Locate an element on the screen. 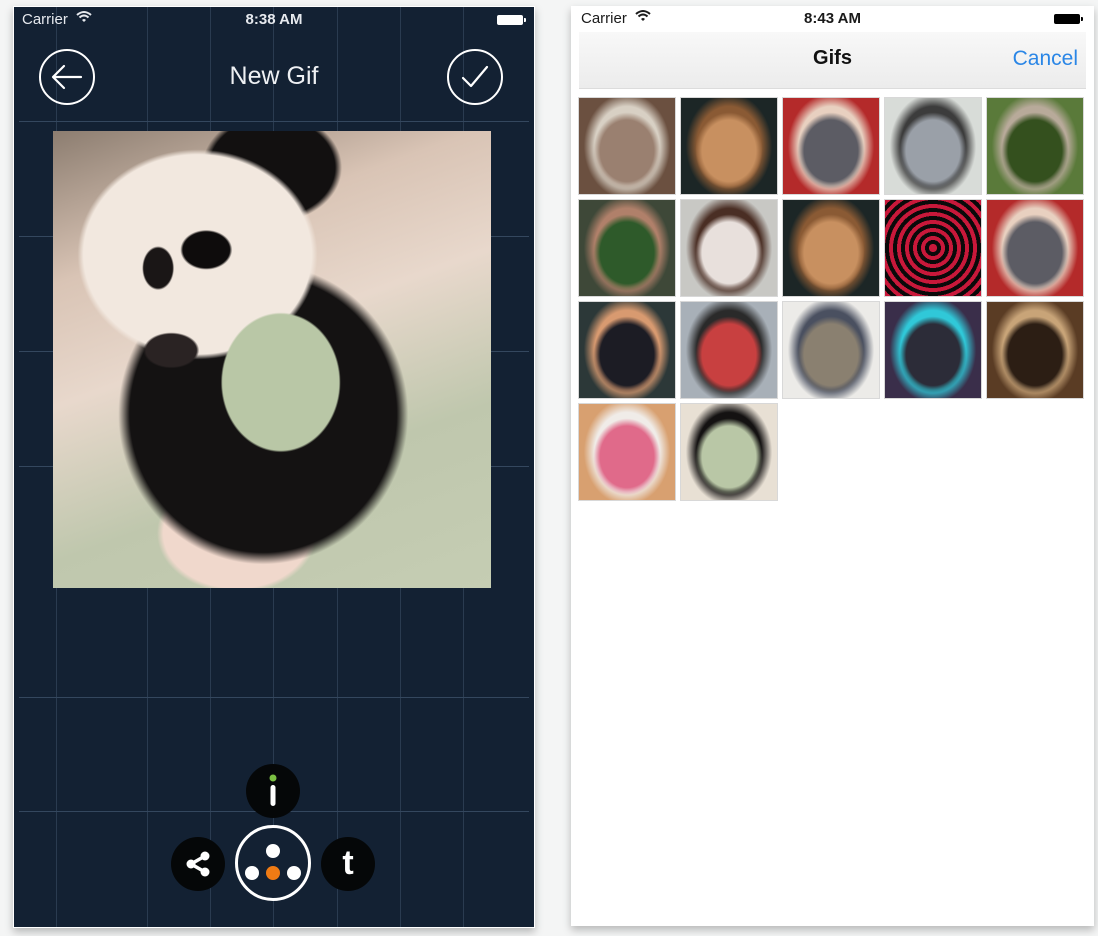  menu-button is located at coordinates (273, 863).